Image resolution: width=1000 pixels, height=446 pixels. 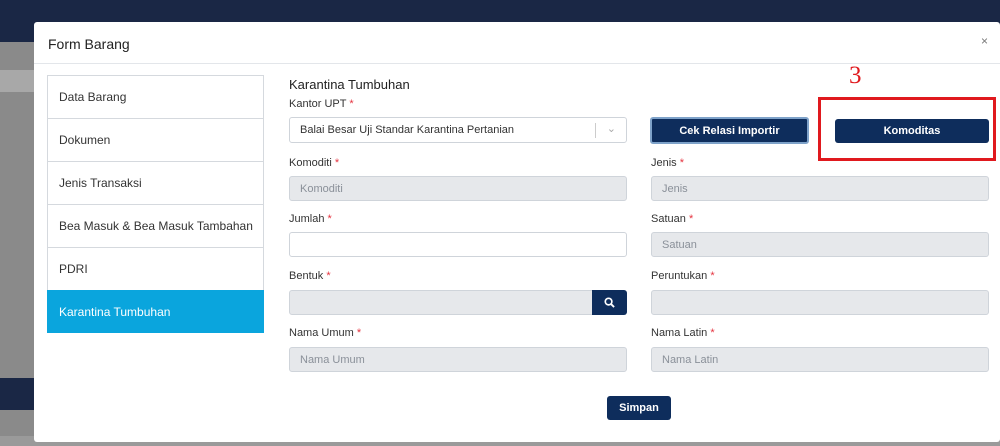 What do you see at coordinates (820, 244) in the screenshot?
I see `satuan-field: Satuan` at bounding box center [820, 244].